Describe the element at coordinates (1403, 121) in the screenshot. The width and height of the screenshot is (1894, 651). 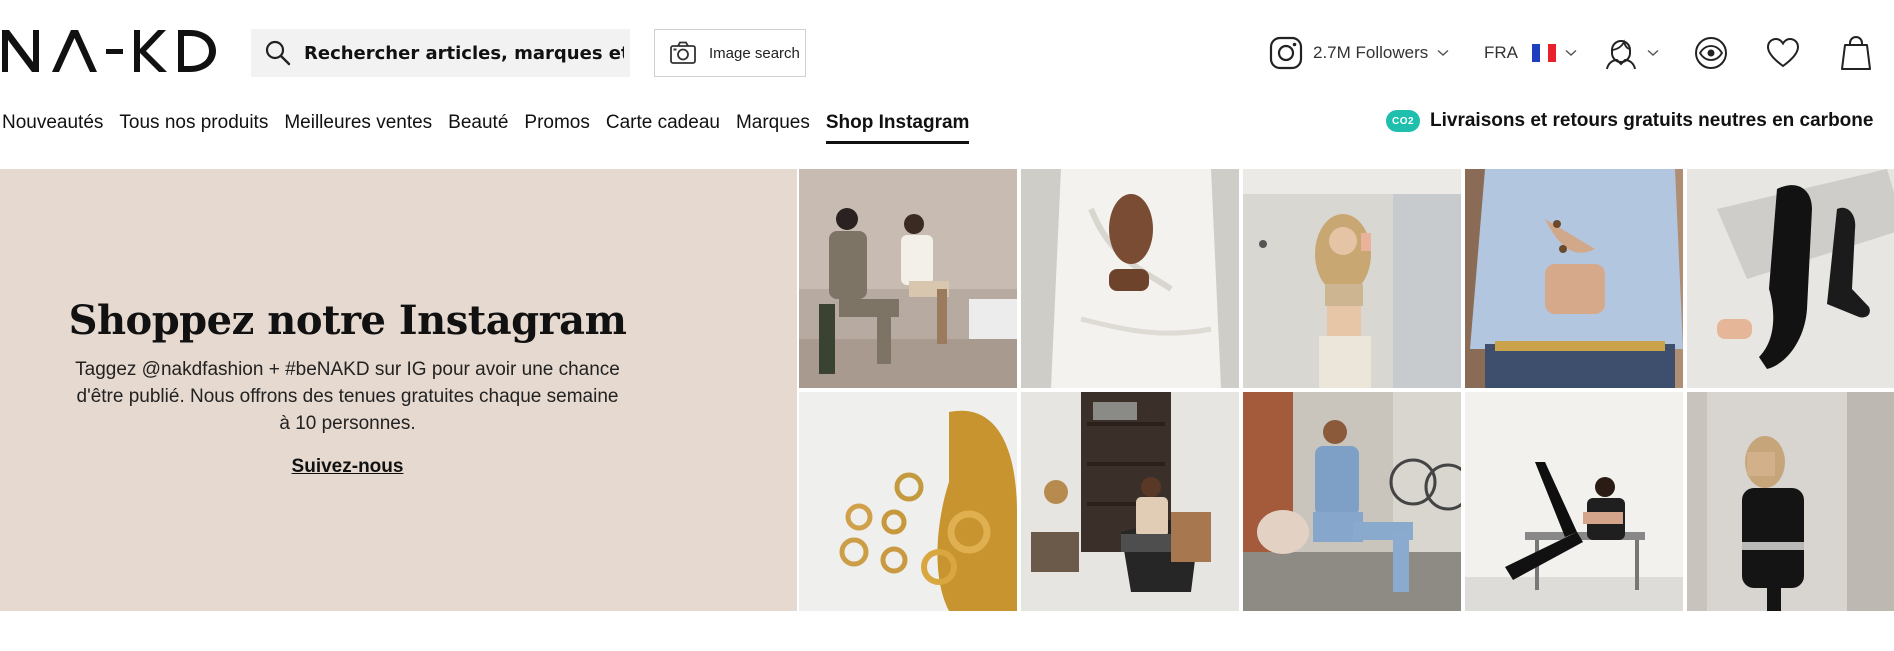
I see `co2-cloud-icon: CO2` at that location.